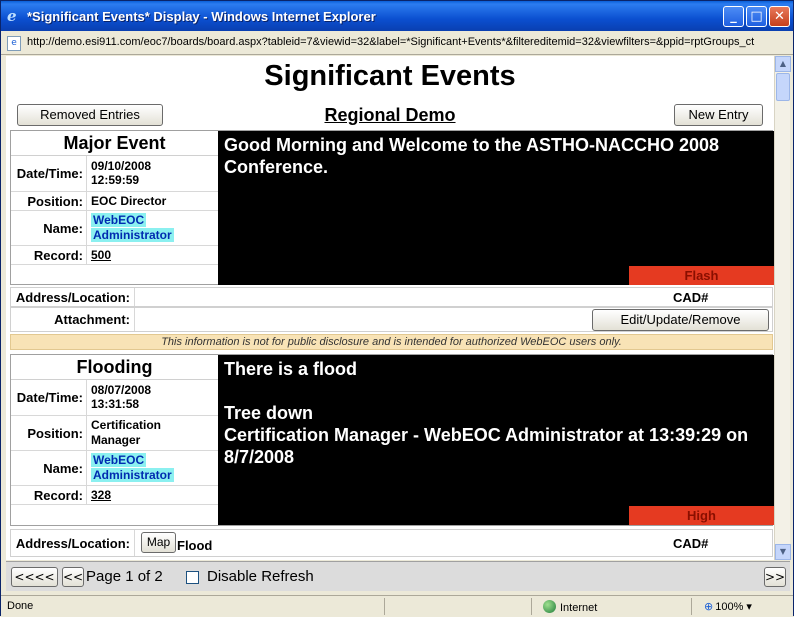  What do you see at coordinates (73, 577) in the screenshot?
I see `prev-page-button: <<` at bounding box center [73, 577].